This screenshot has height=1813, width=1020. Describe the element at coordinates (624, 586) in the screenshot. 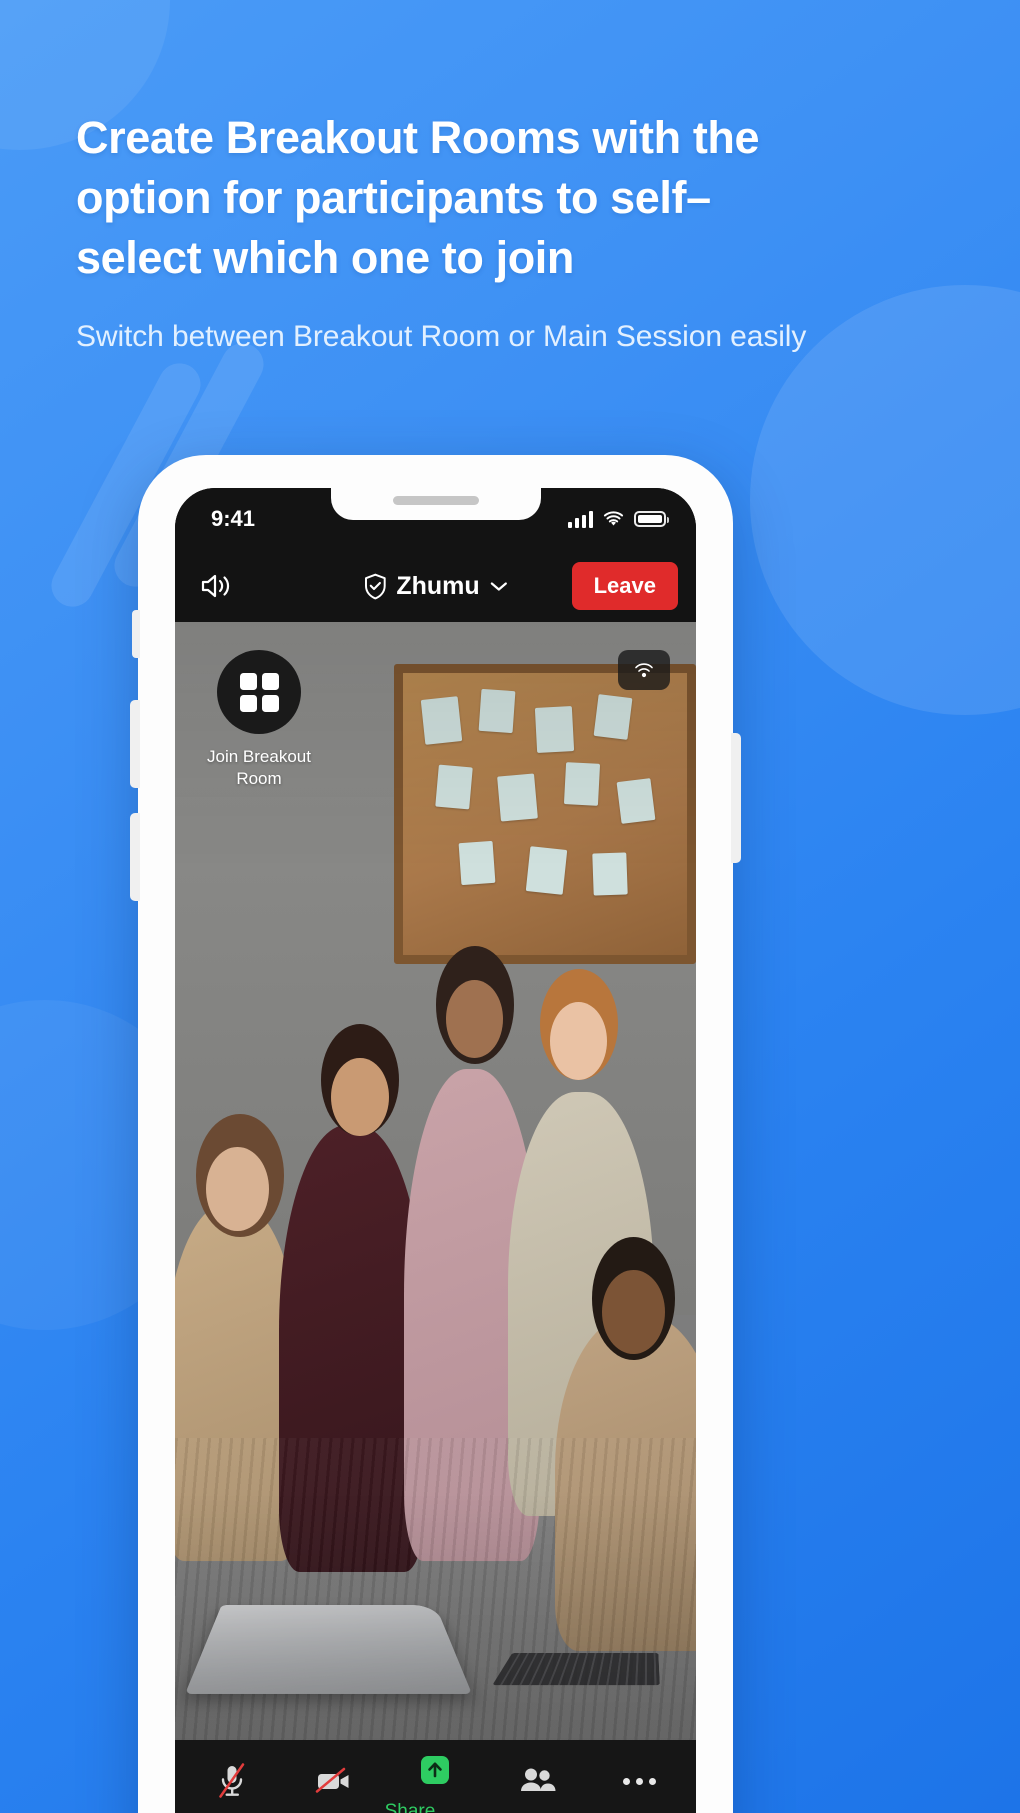

I see `leave-meeting-button: Leave` at that location.